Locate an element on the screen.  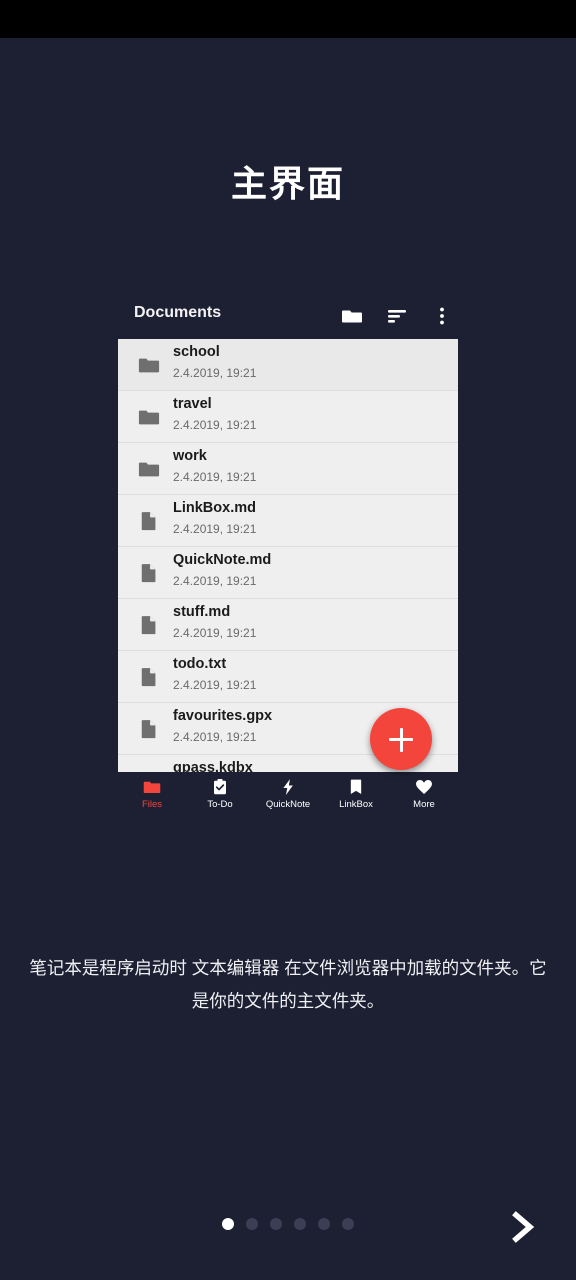
checklist-icon is located at coordinates (220, 787).